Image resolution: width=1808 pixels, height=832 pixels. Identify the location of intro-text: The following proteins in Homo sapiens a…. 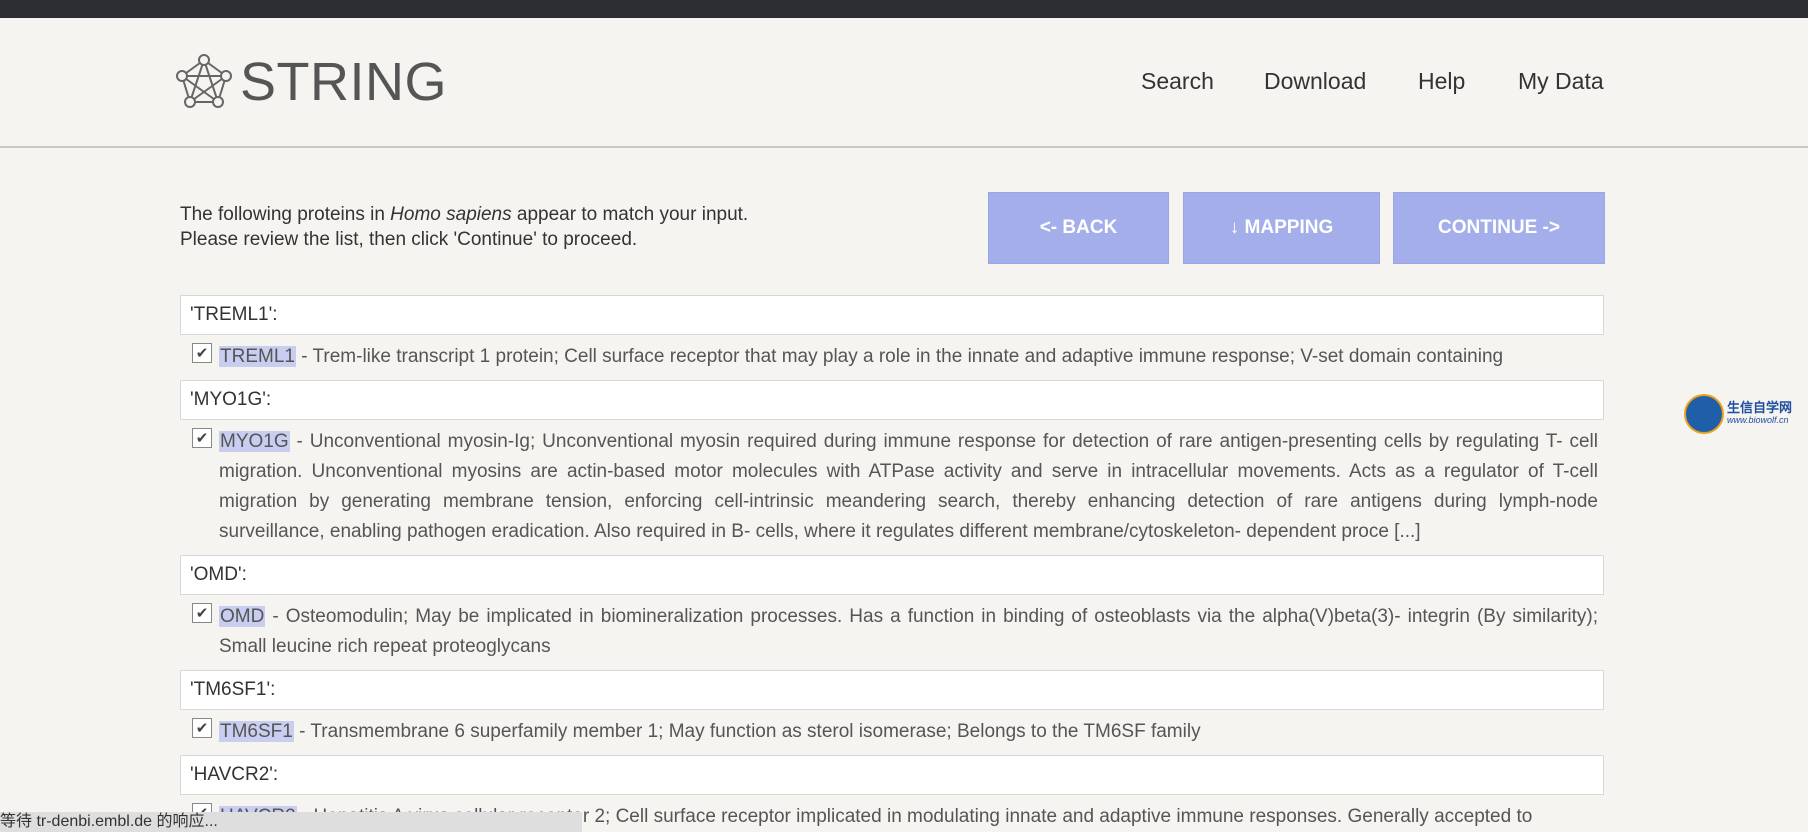
(464, 227).